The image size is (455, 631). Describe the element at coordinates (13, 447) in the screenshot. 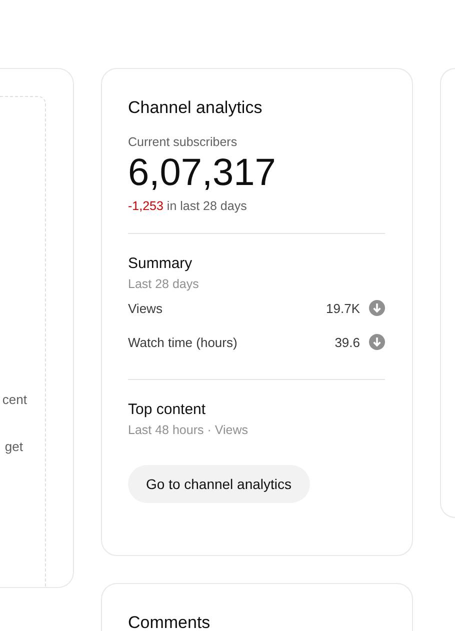

I see `text-fragment: get` at that location.